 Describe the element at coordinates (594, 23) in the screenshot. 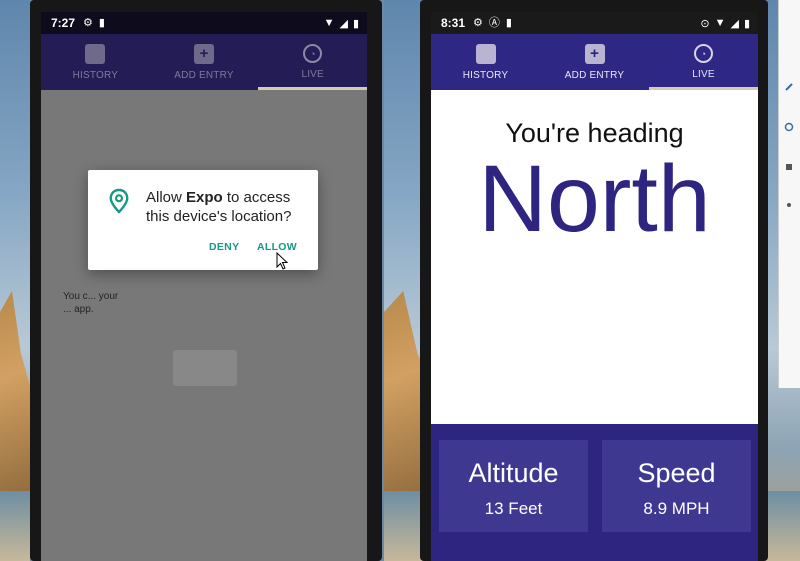

I see `status-bar: 8:31 ⚙ Ⓐ ▮ ⊙ ▼ ◢ ▮` at that location.